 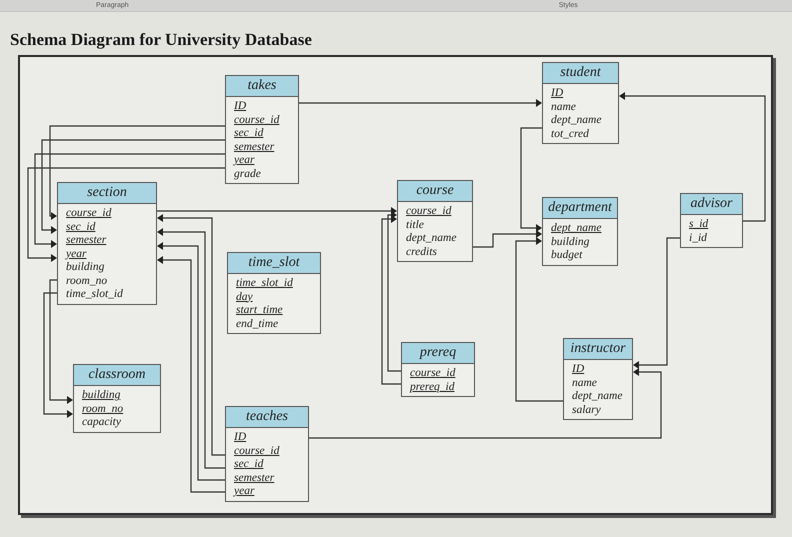 What do you see at coordinates (580, 208) in the screenshot?
I see `table-name: department` at bounding box center [580, 208].